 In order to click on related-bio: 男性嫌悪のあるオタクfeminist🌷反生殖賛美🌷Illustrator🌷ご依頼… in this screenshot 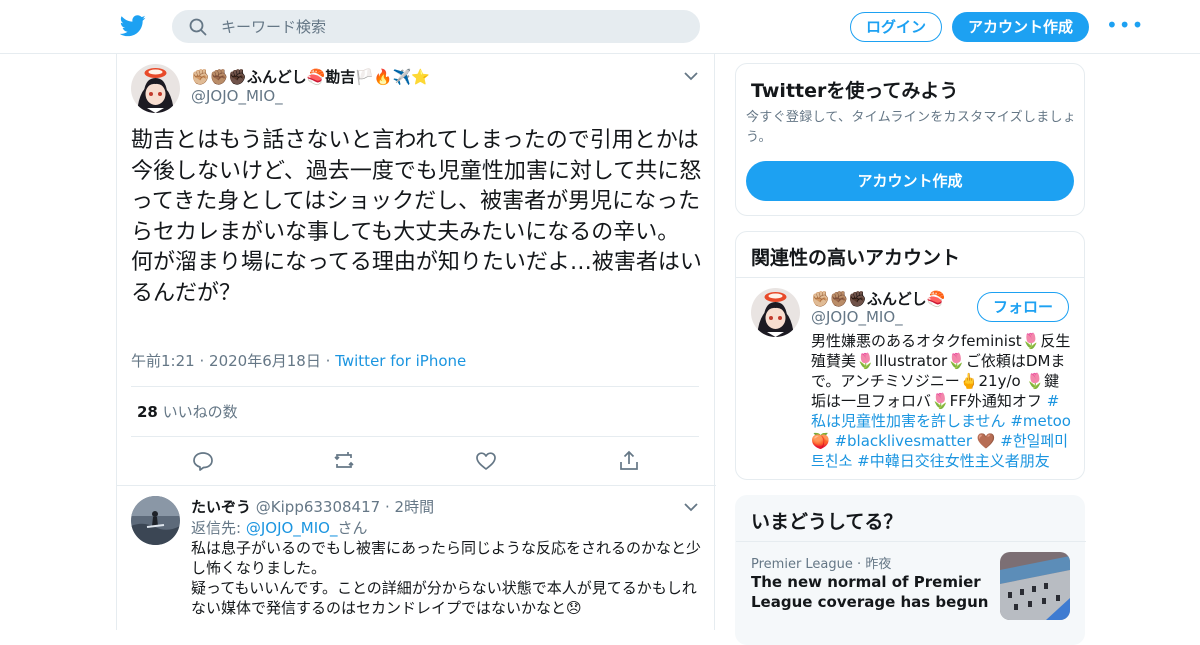, I will do `click(942, 401)`.